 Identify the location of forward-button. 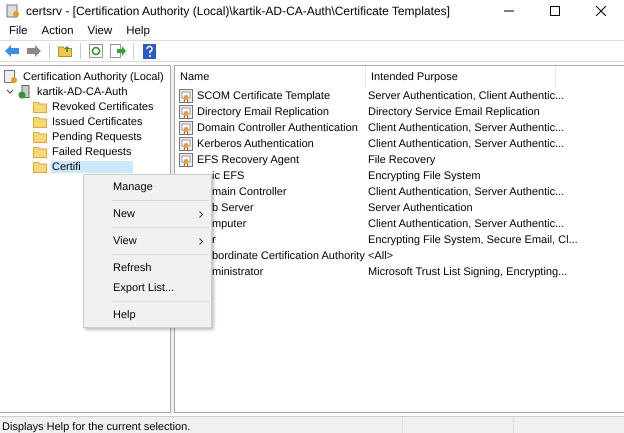
(34, 51).